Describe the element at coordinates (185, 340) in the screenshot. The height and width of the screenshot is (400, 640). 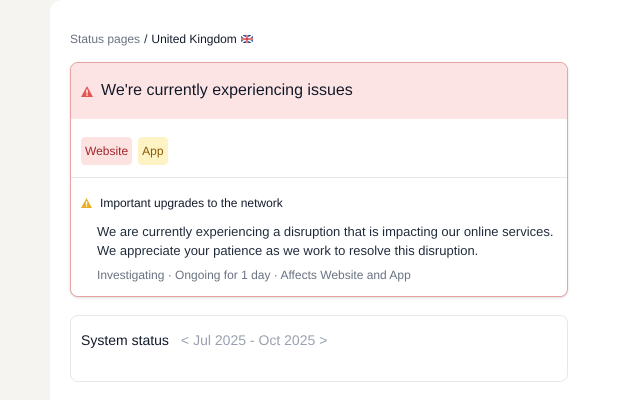
I see `previous-button: <` at that location.